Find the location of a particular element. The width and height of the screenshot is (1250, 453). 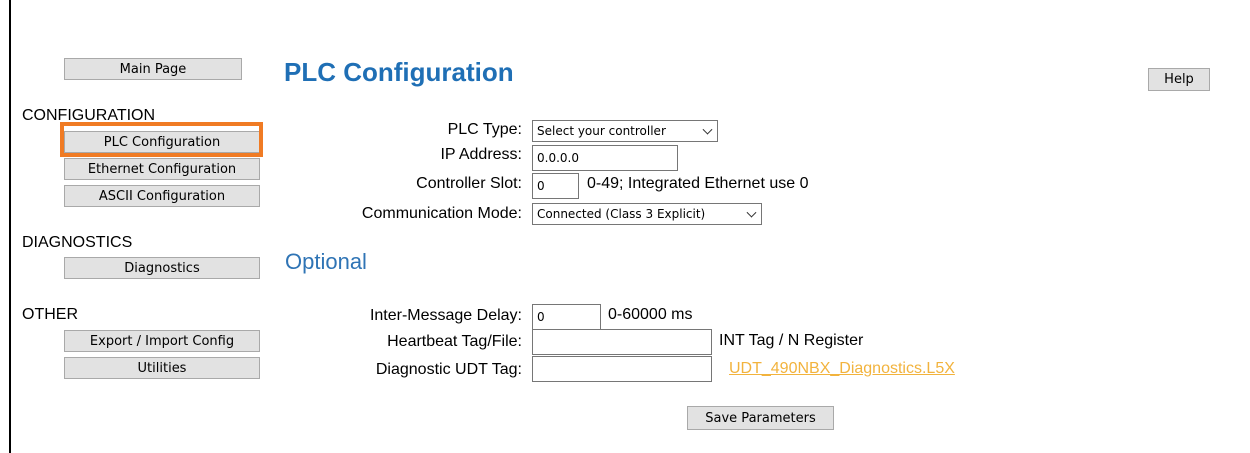

ethernet-configuration-button: Ethernet Configuration is located at coordinates (162, 169).